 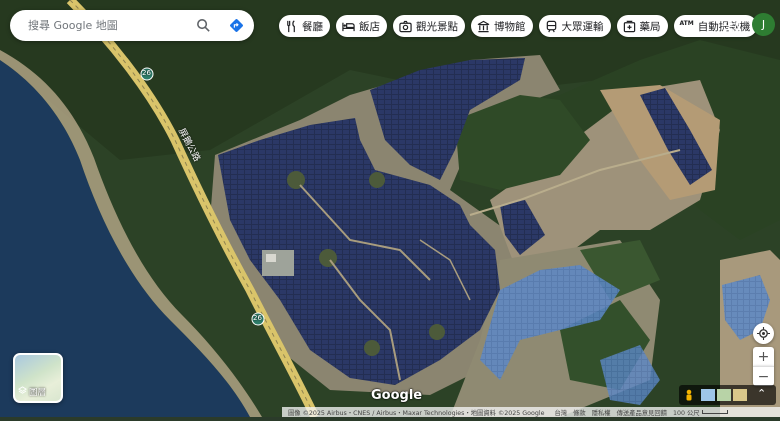 What do you see at coordinates (236, 25) in the screenshot?
I see `directions-icon` at bounding box center [236, 25].